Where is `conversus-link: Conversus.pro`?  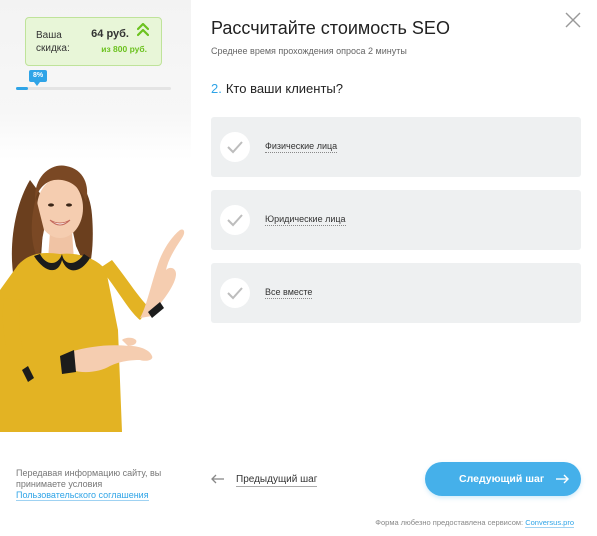 conversus-link: Conversus.pro is located at coordinates (549, 523).